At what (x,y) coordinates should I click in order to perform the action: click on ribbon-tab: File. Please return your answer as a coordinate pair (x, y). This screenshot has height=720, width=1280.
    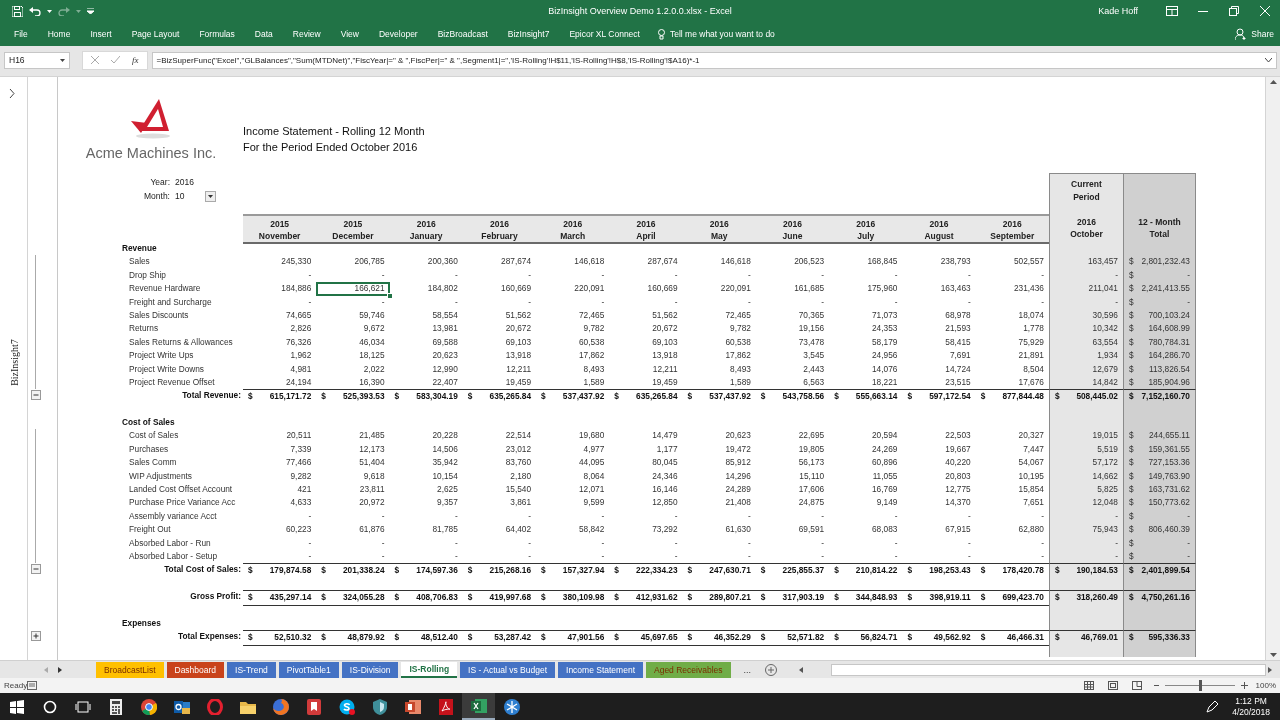
    Looking at the image, I should click on (21, 34).